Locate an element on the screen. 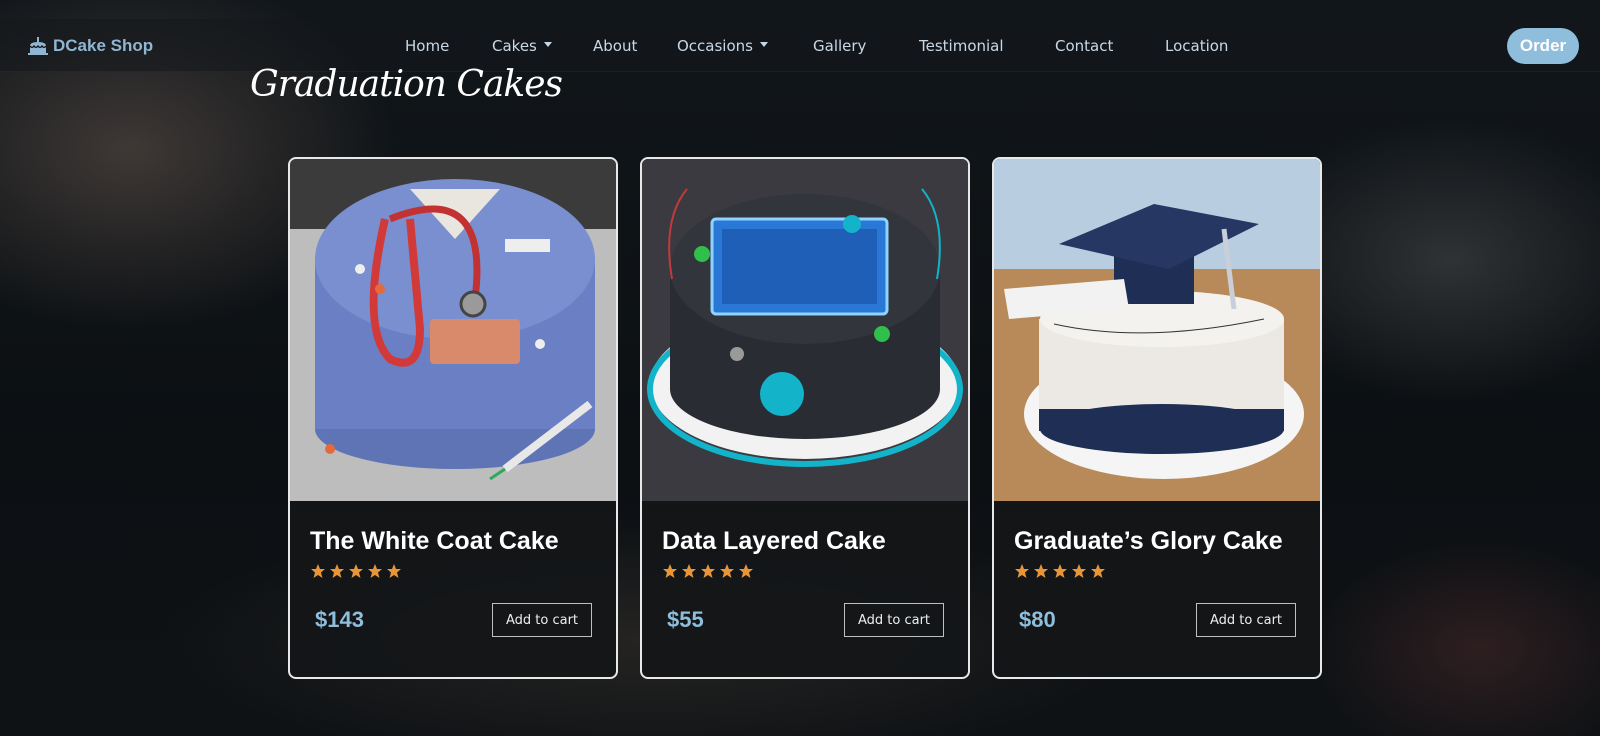 The width and height of the screenshot is (1600, 736). section-heading: Graduation Cakes is located at coordinates (406, 84).